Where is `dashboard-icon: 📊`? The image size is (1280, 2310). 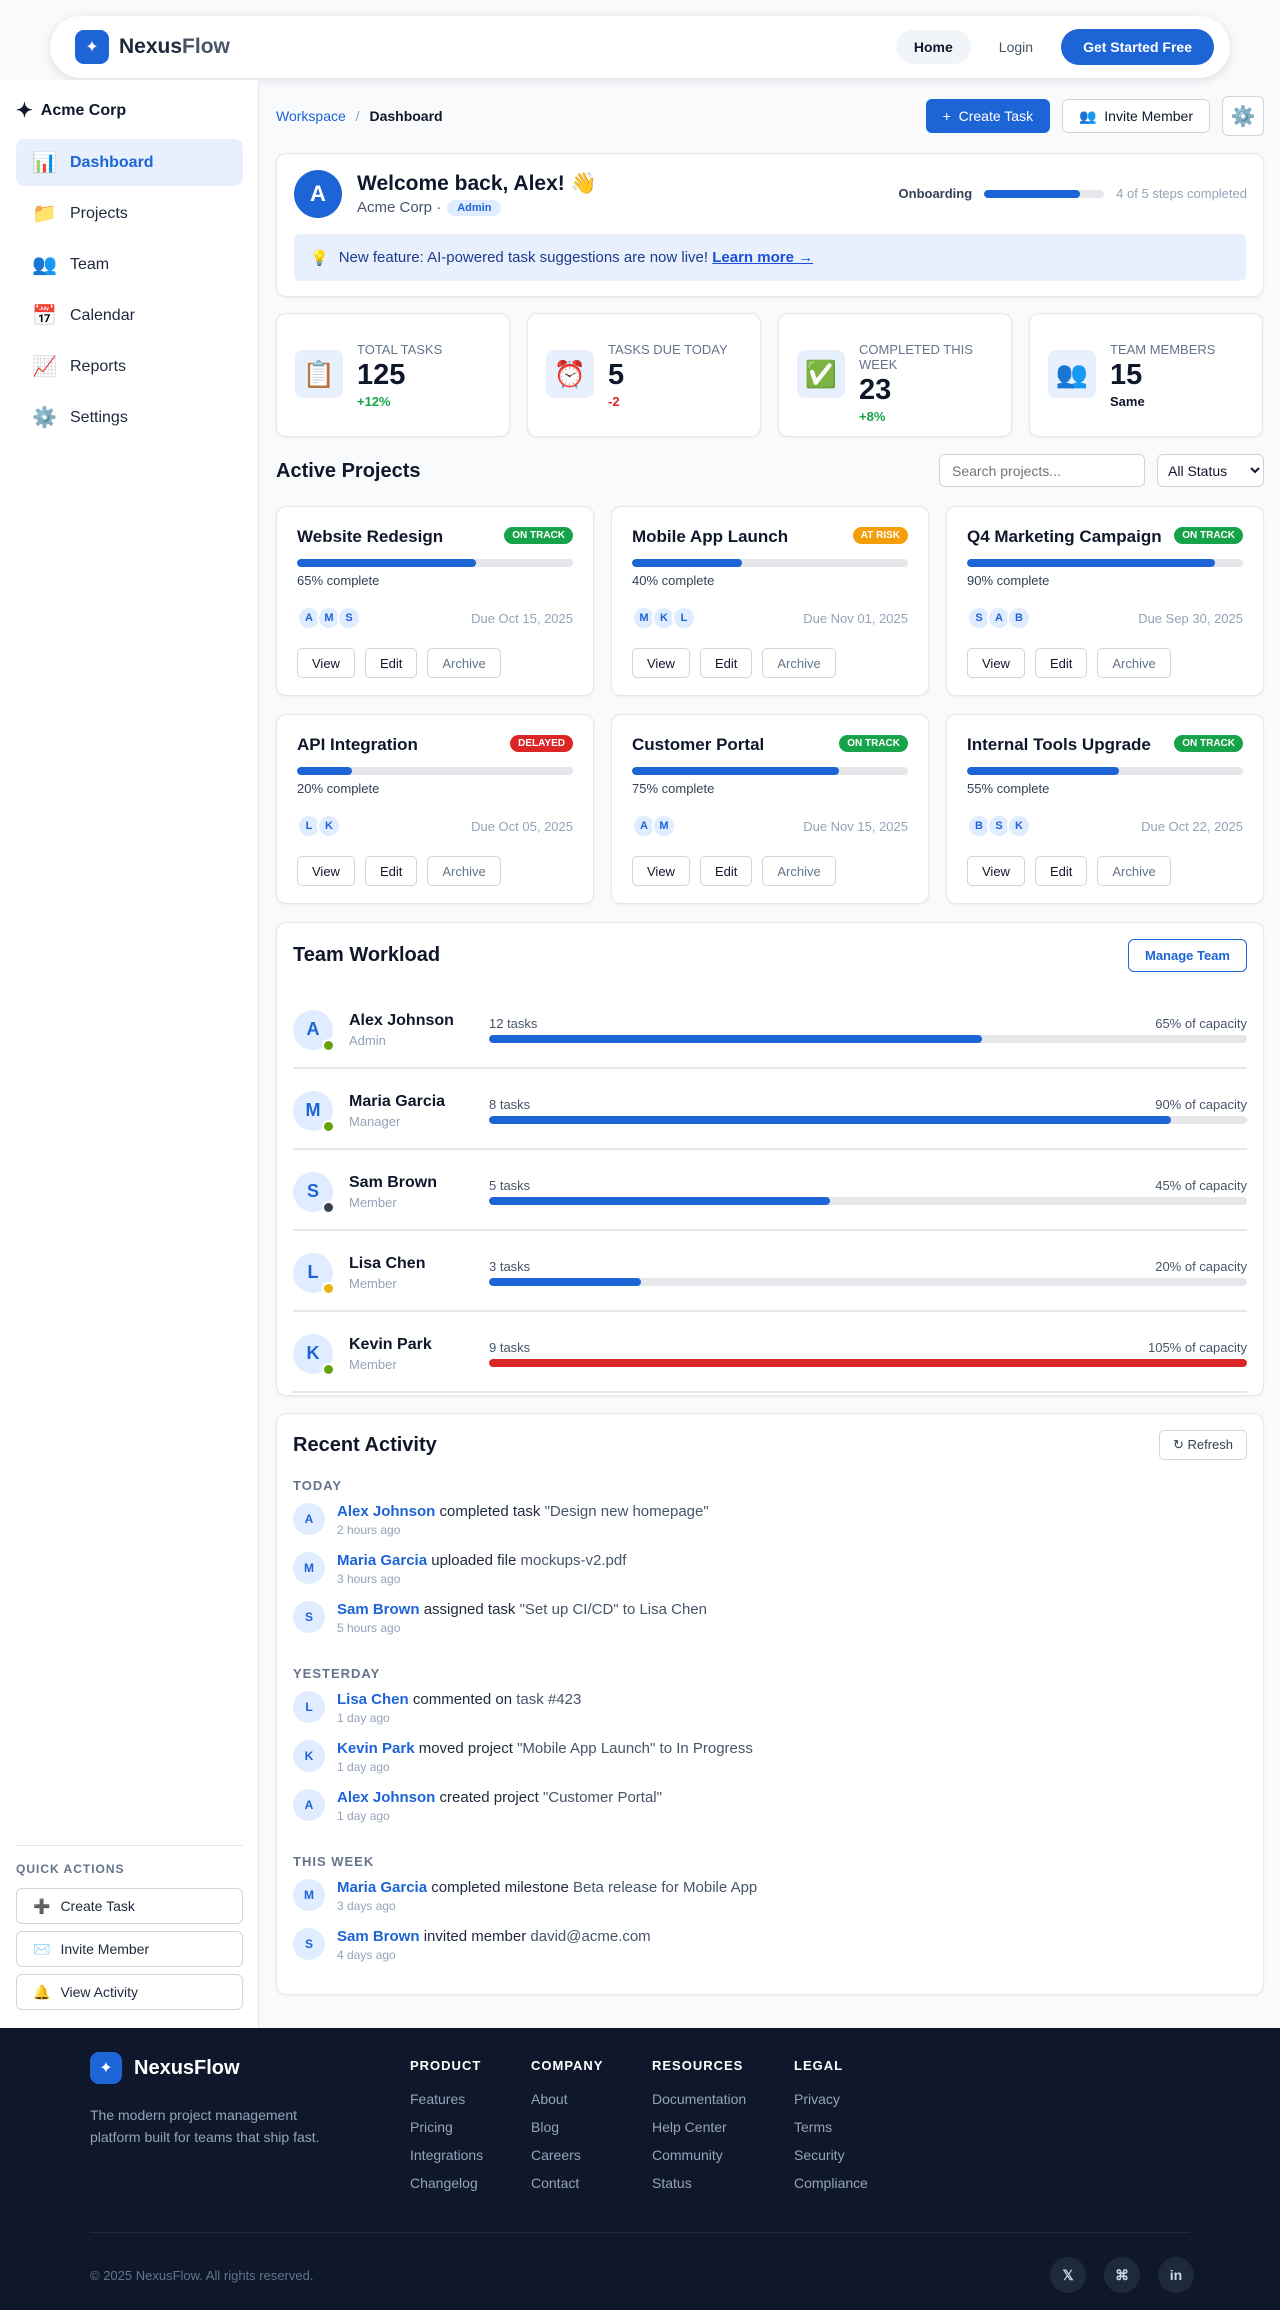
dashboard-icon: 📊 is located at coordinates (44, 163).